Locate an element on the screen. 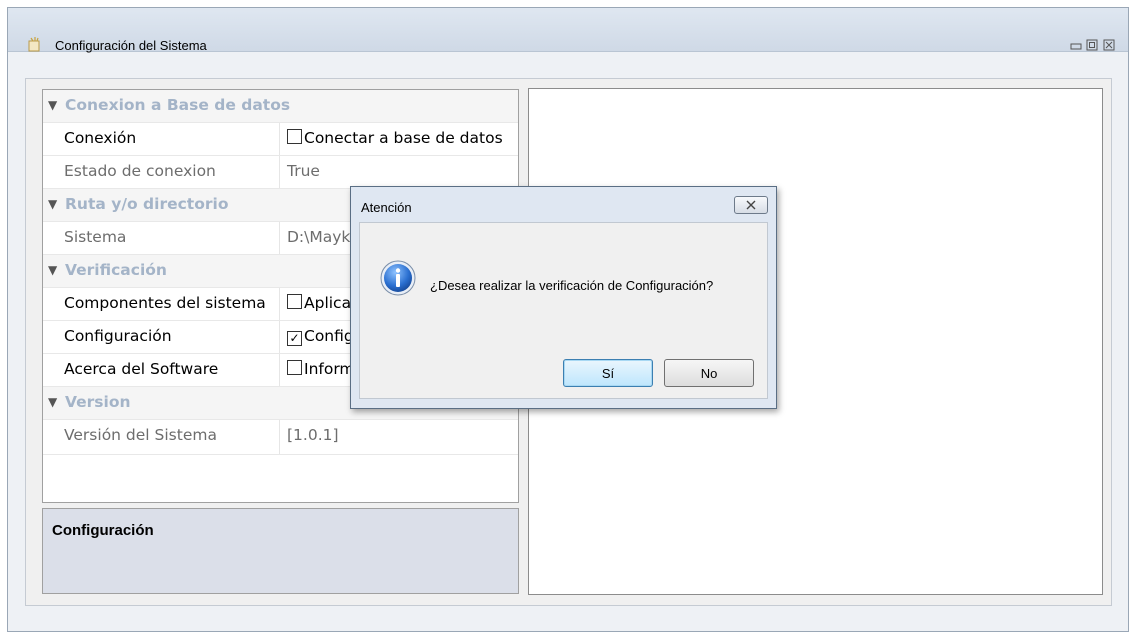  checkbox-conexion is located at coordinates (294, 136).